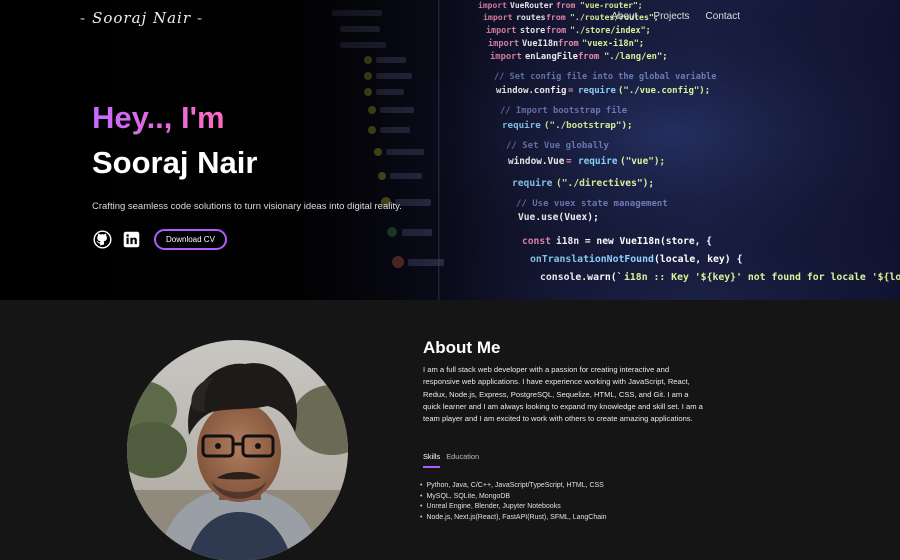 The image size is (900, 560). I want to click on list-item: MySQL, SQLite, MongoDB, so click(513, 497).